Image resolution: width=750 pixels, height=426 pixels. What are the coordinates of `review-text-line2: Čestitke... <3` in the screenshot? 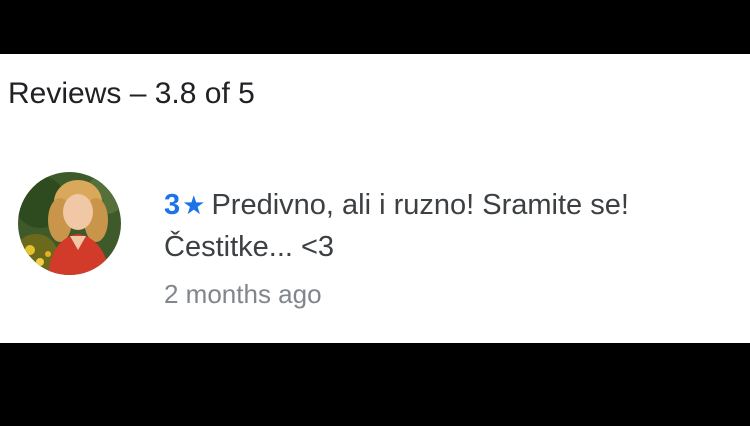 It's located at (249, 247).